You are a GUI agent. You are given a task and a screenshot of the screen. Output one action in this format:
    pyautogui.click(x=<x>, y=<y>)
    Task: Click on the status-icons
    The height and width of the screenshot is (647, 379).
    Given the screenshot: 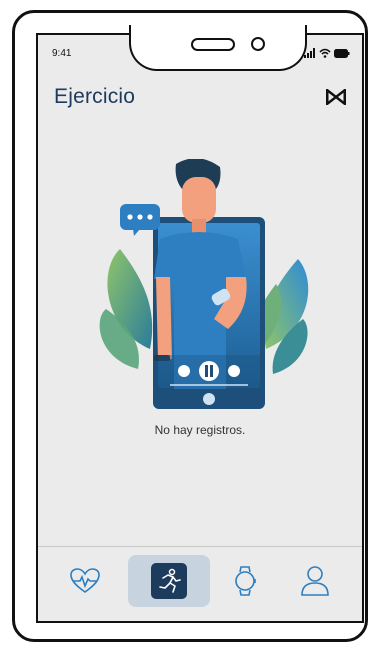 What is the action you would take?
    pyautogui.click(x=327, y=53)
    